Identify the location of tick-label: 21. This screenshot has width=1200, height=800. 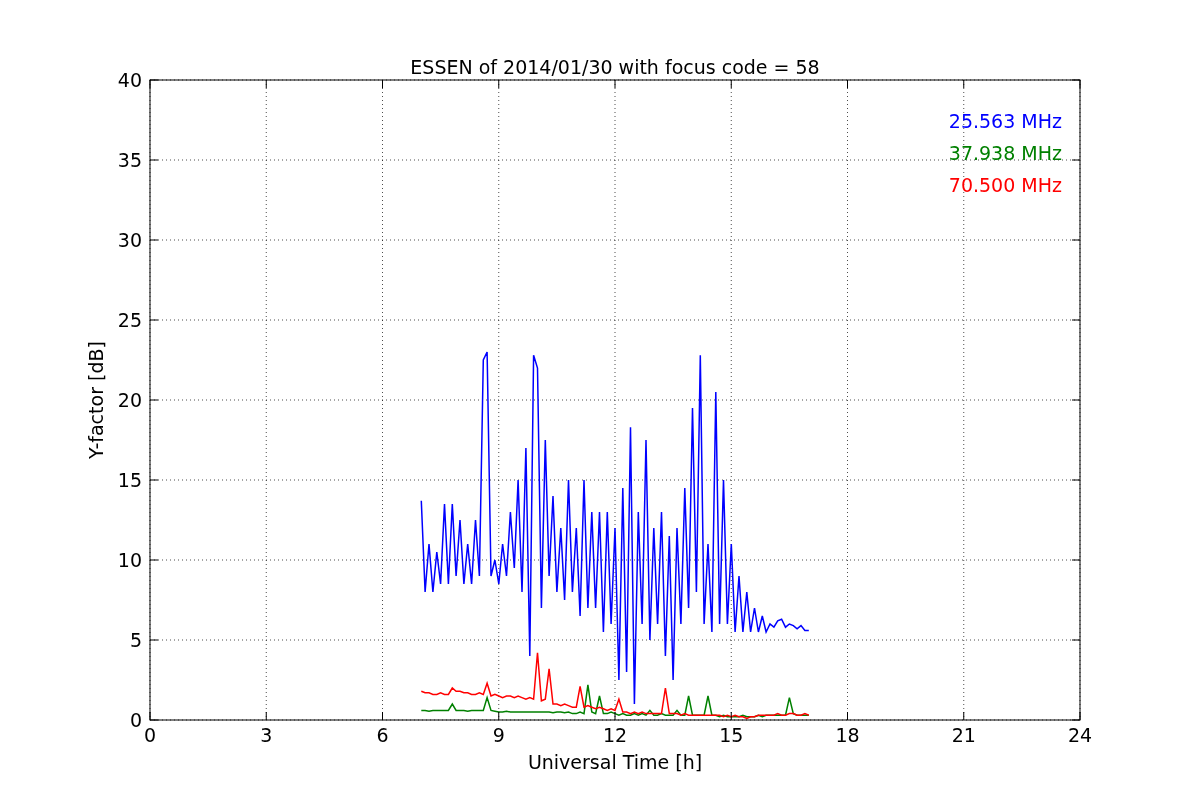
(963, 735).